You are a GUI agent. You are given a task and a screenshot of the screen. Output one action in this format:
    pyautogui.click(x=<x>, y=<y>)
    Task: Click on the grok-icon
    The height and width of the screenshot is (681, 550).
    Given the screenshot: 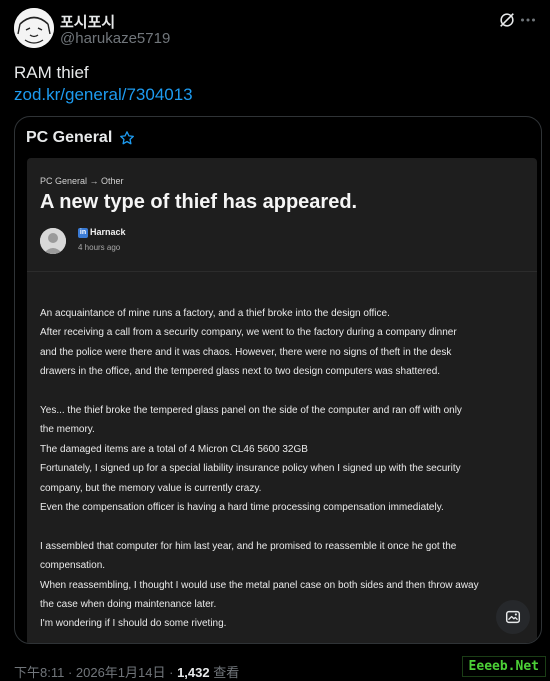 What is the action you would take?
    pyautogui.click(x=507, y=20)
    